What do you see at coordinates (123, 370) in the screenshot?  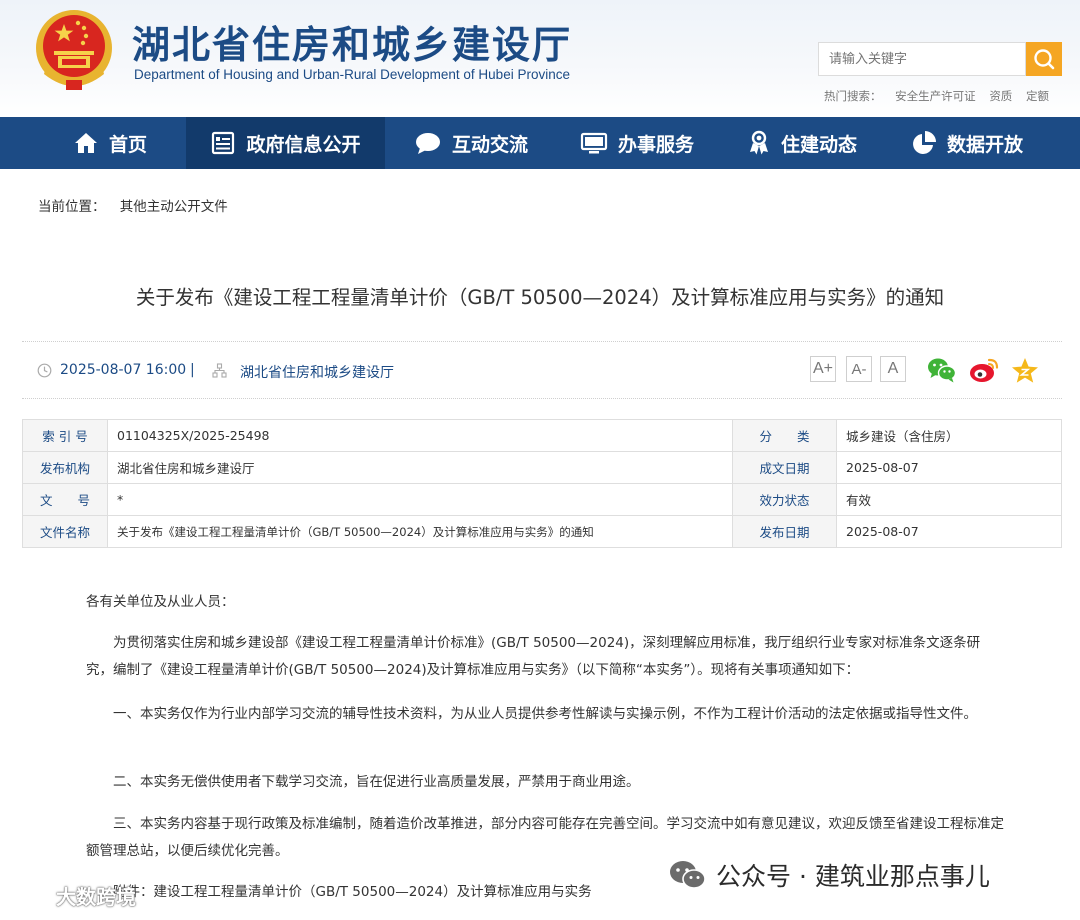 I see `publish-date: 2025-08-07 16:00` at bounding box center [123, 370].